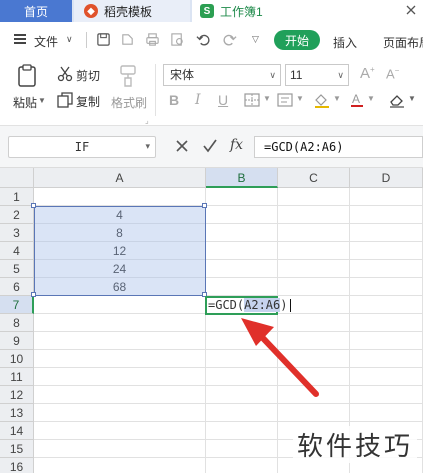 This screenshot has width=423, height=473. What do you see at coordinates (88, 75) in the screenshot?
I see `cut-button: 剪切` at bounding box center [88, 75].